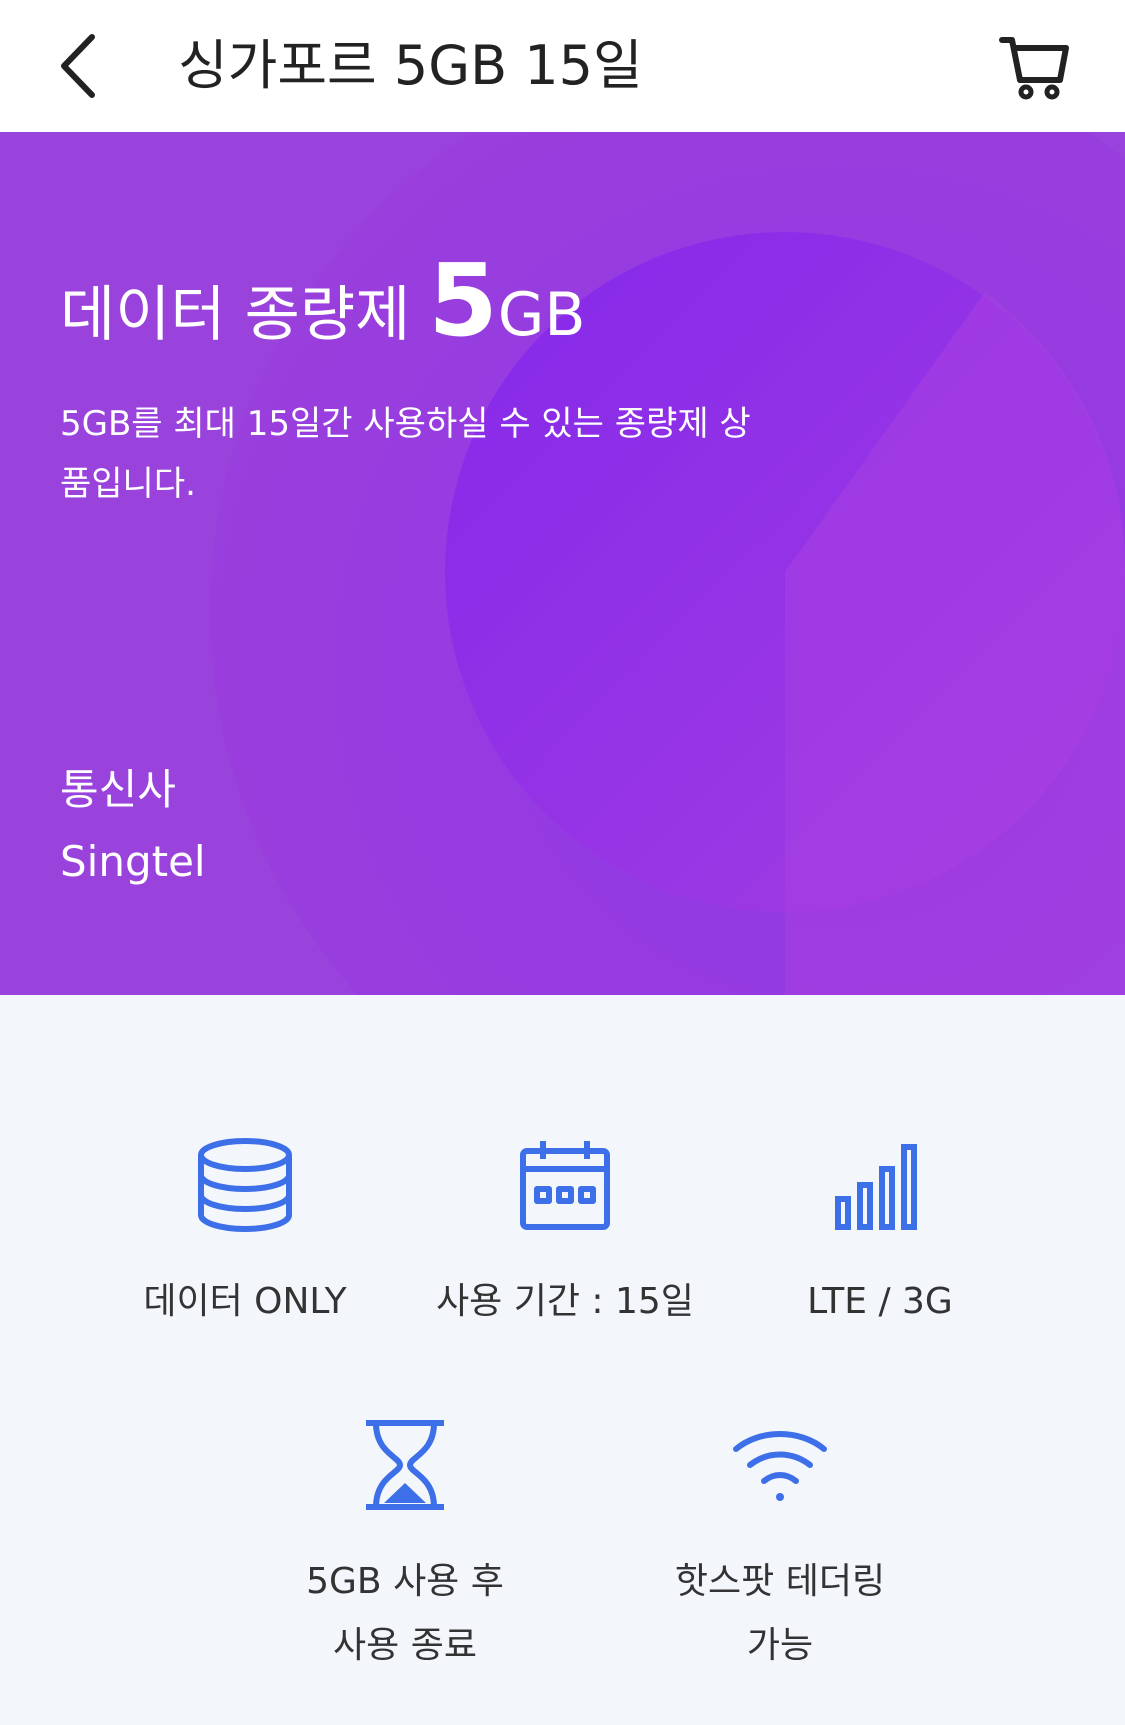 The image size is (1125, 1725). What do you see at coordinates (405, 1544) in the screenshot?
I see `feature-usage-end: 5GB 사용 후 사용 종료` at bounding box center [405, 1544].